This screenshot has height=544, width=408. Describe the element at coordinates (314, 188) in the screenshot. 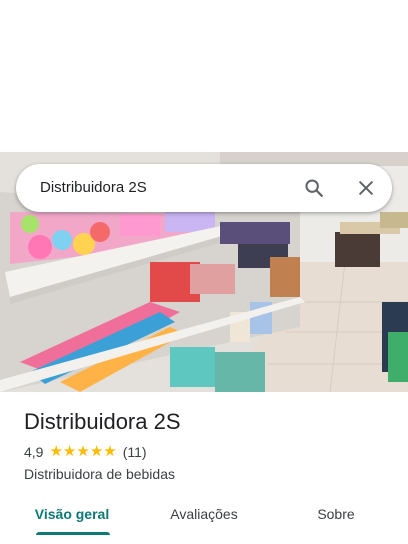

I see `search-icon` at that location.